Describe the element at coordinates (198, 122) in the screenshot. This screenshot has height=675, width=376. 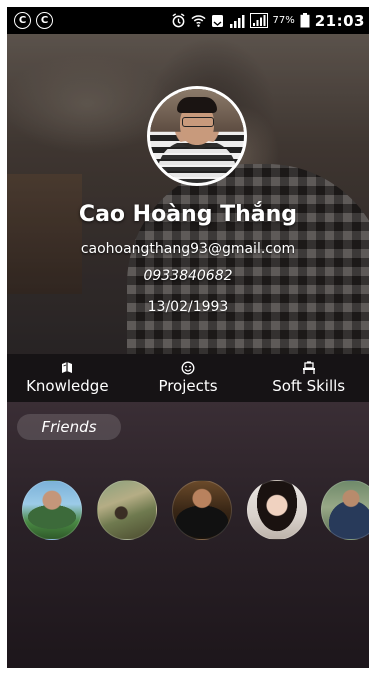
I see `avatar-glasses` at that location.